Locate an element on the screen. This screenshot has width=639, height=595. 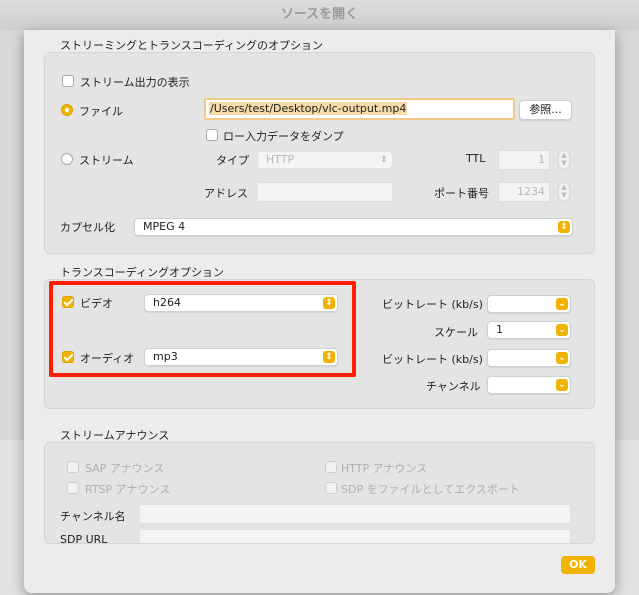
highlight-box is located at coordinates (202, 329).